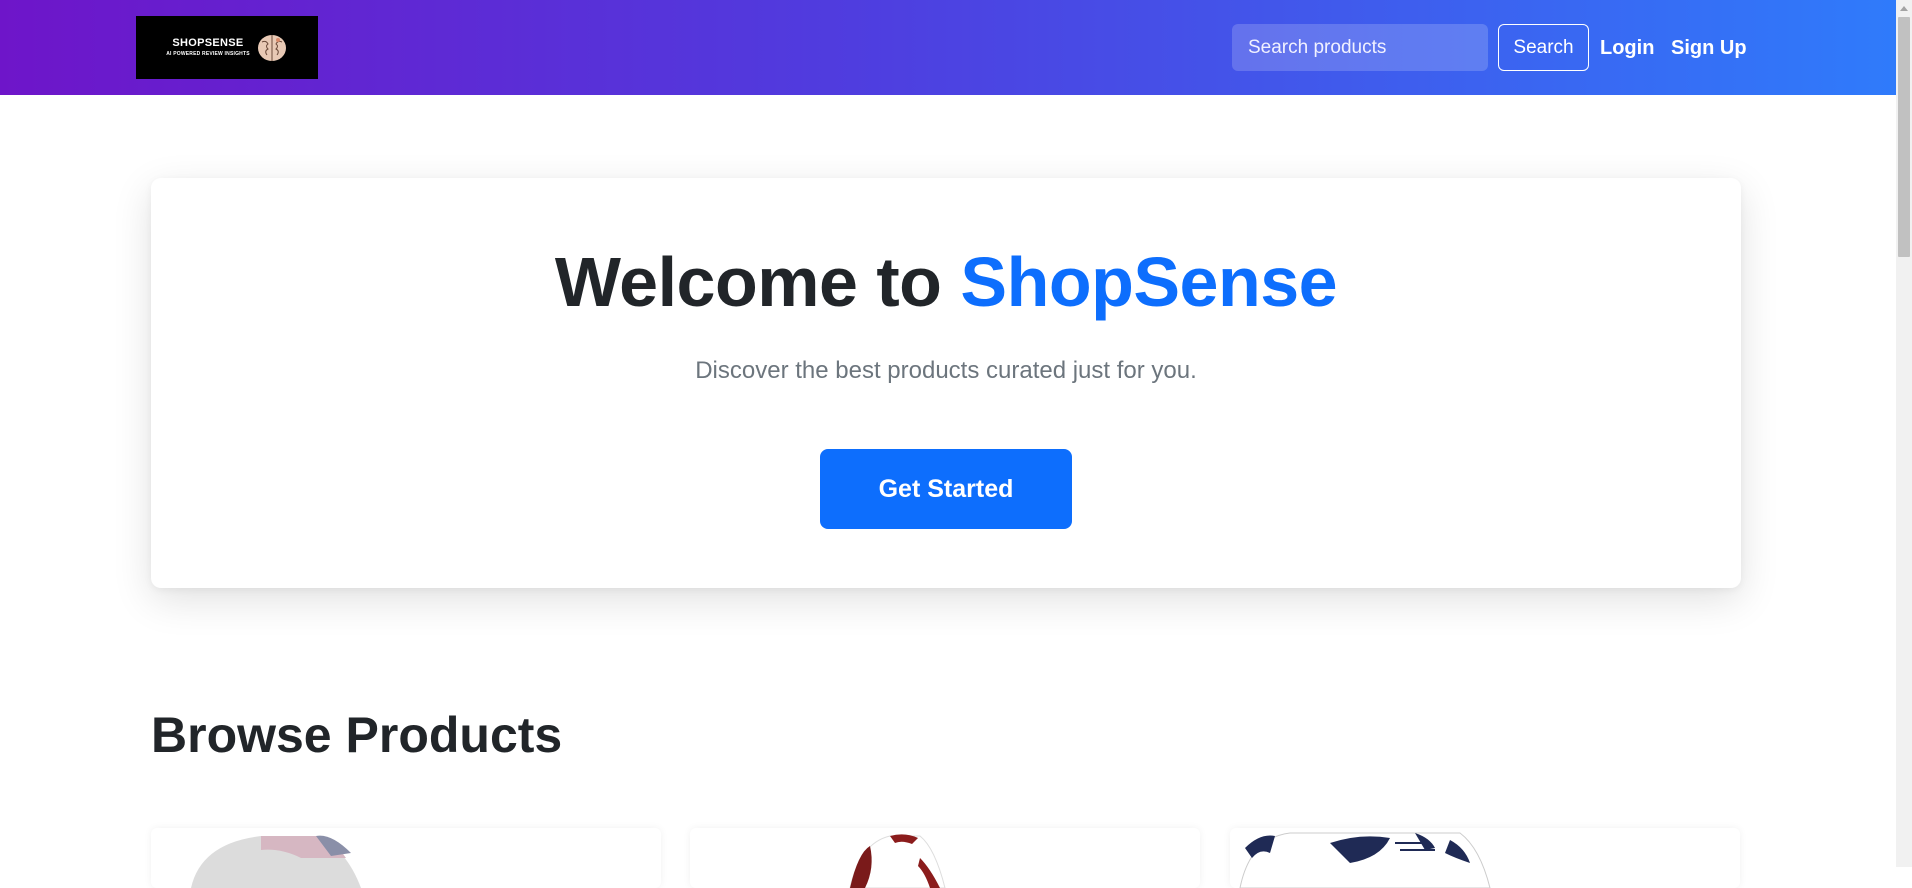  I want to click on sneaker-pink-image, so click(406, 858).